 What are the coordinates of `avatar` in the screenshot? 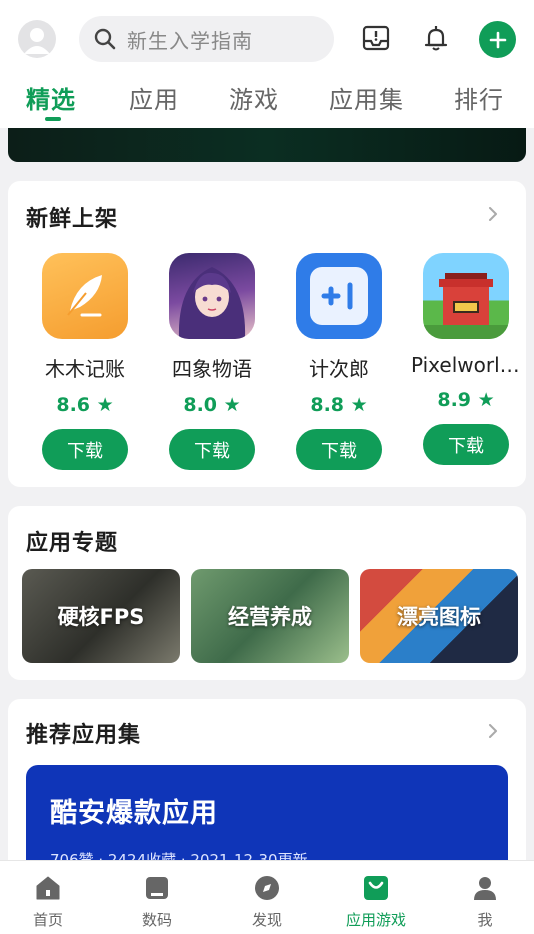 It's located at (37, 39).